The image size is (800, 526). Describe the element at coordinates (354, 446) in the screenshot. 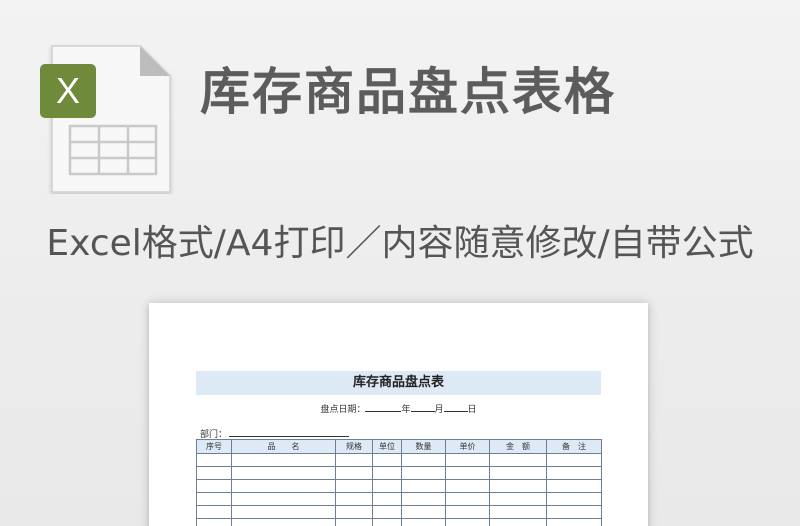

I see `col-header-spec: 规格` at that location.